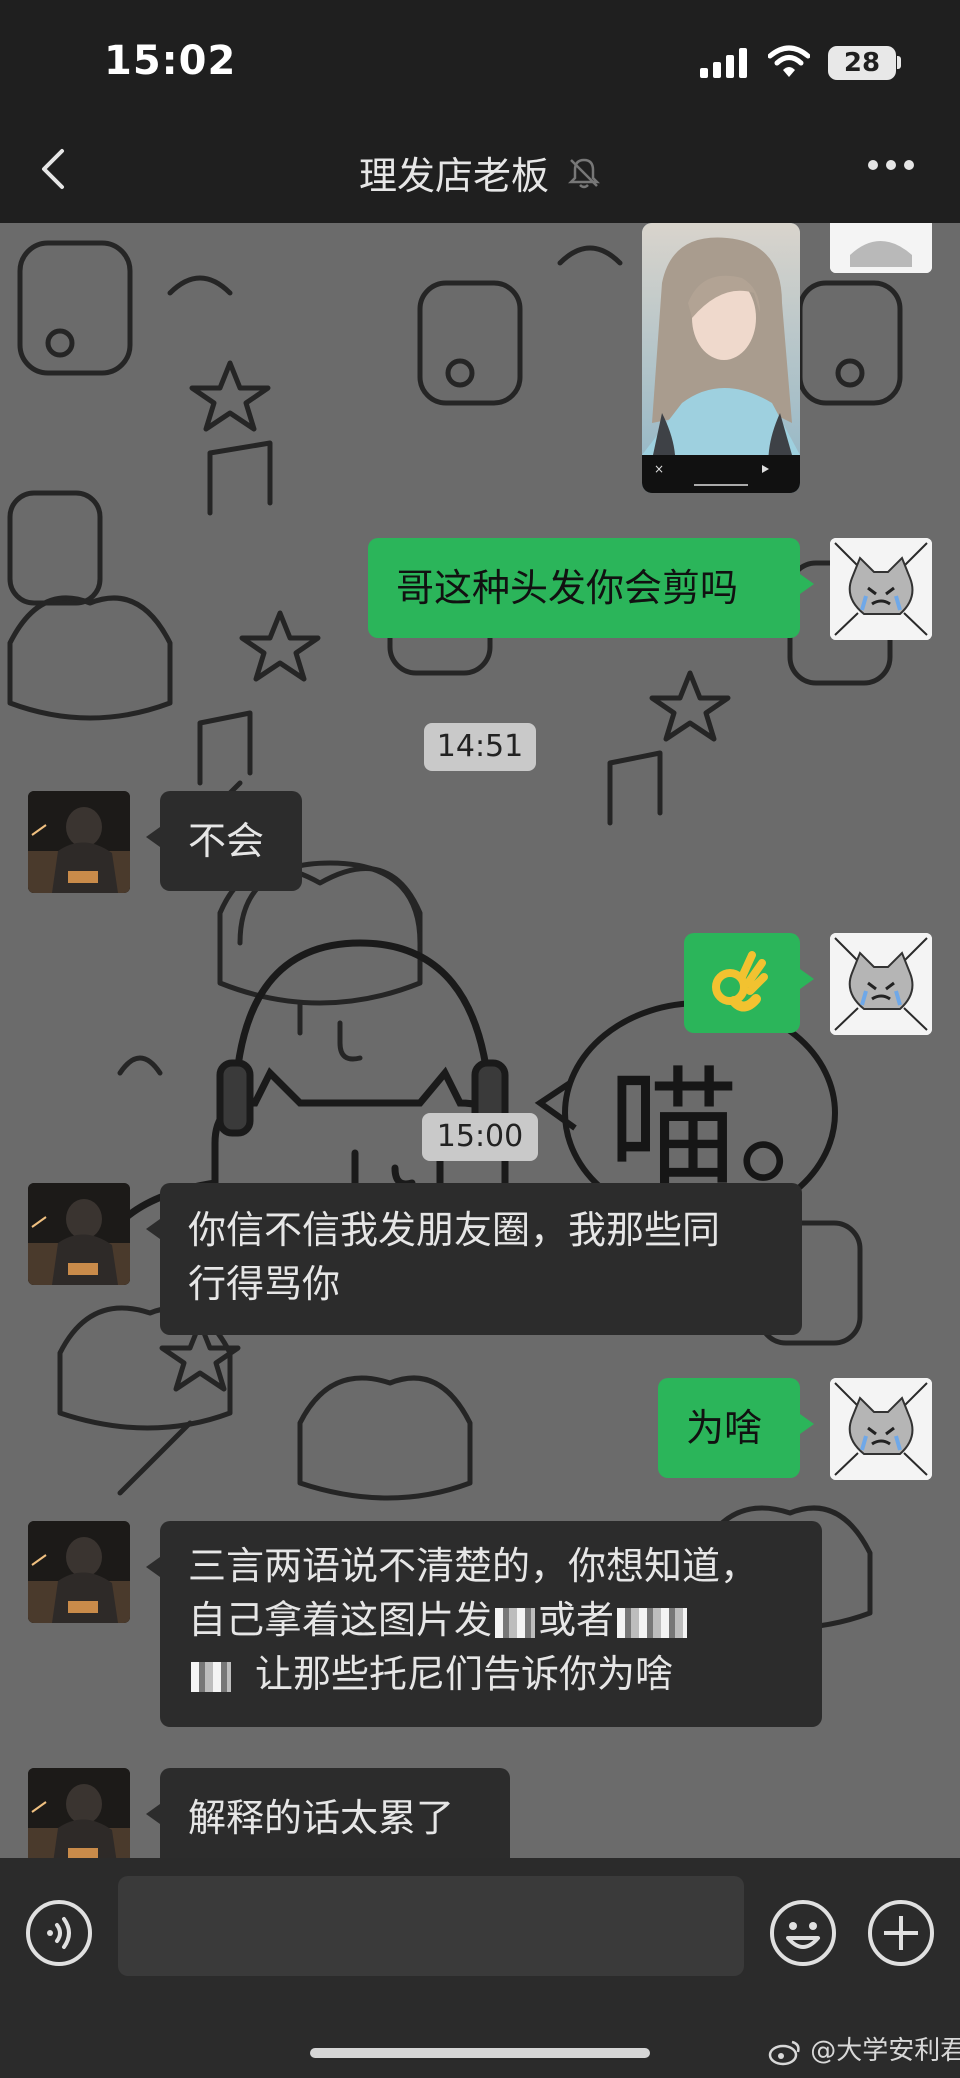  I want to click on message-bubble-in: 三言两语说不清楚的，你想知道， 自己拿着这图片发 或者 让那些托尼们告诉你为啥, so click(484, 1624).